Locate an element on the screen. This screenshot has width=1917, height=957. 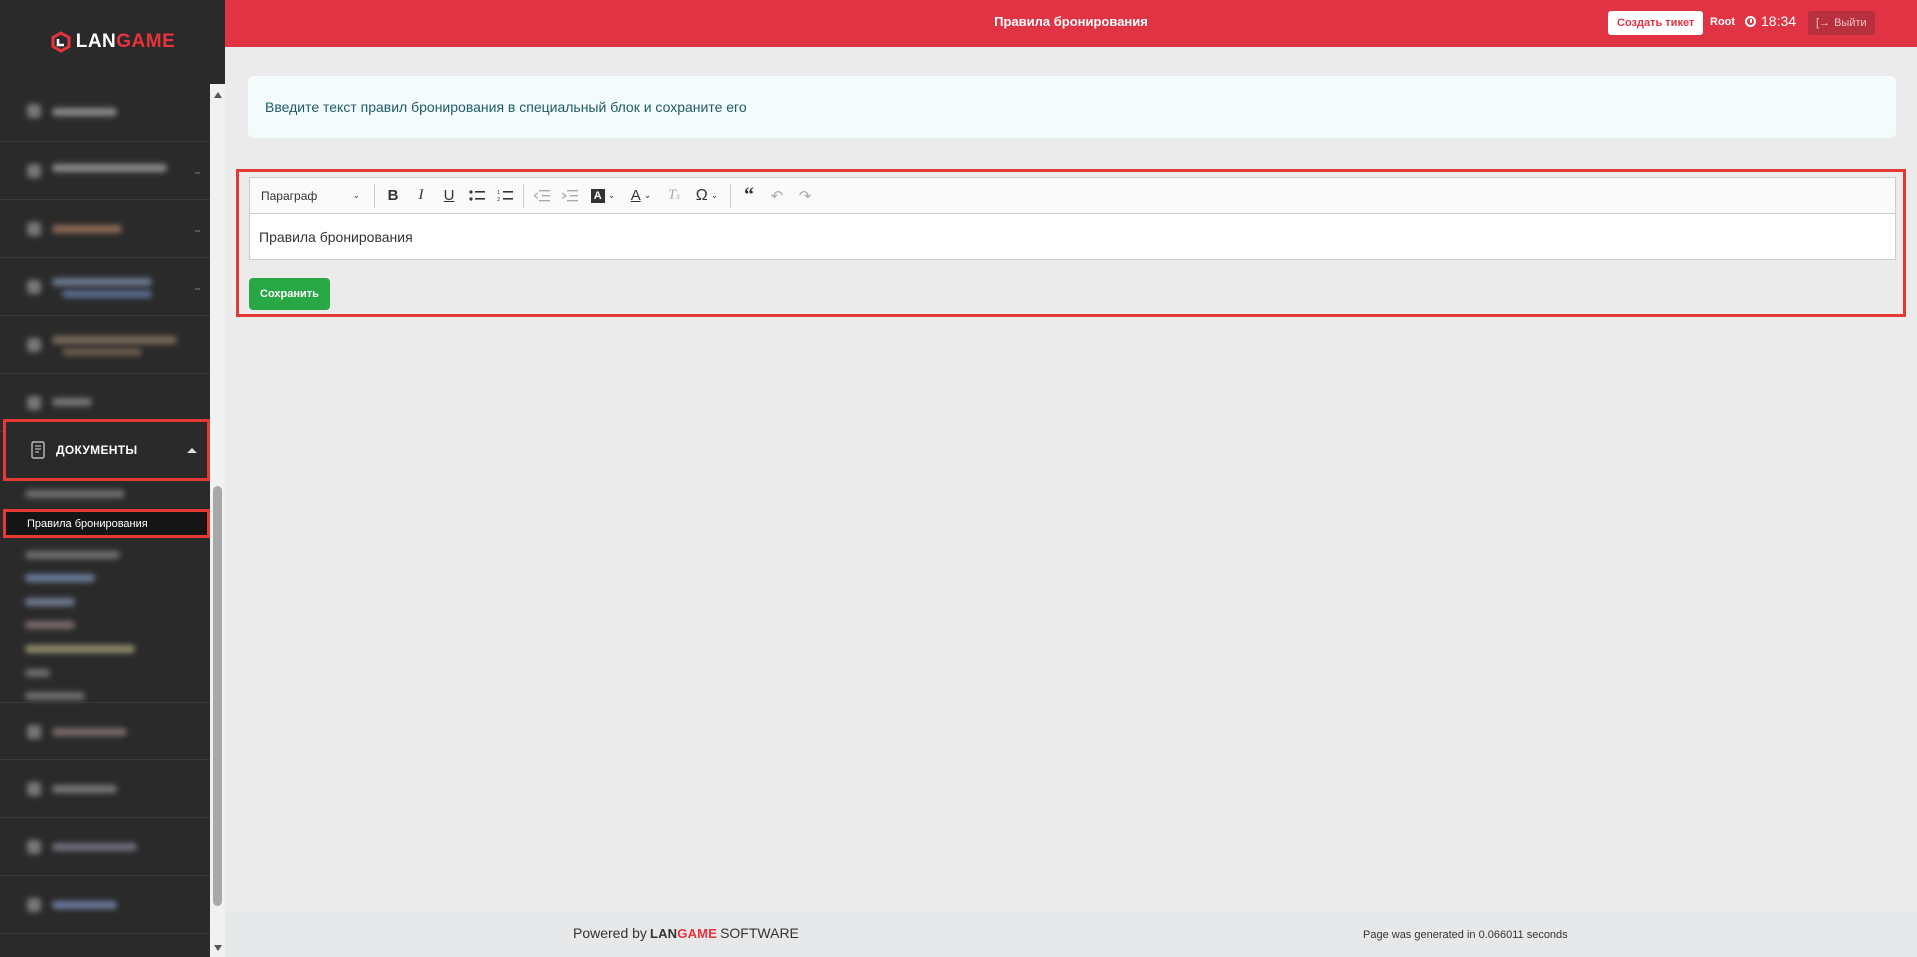
scroll-down-arrow-icon is located at coordinates (218, 948).